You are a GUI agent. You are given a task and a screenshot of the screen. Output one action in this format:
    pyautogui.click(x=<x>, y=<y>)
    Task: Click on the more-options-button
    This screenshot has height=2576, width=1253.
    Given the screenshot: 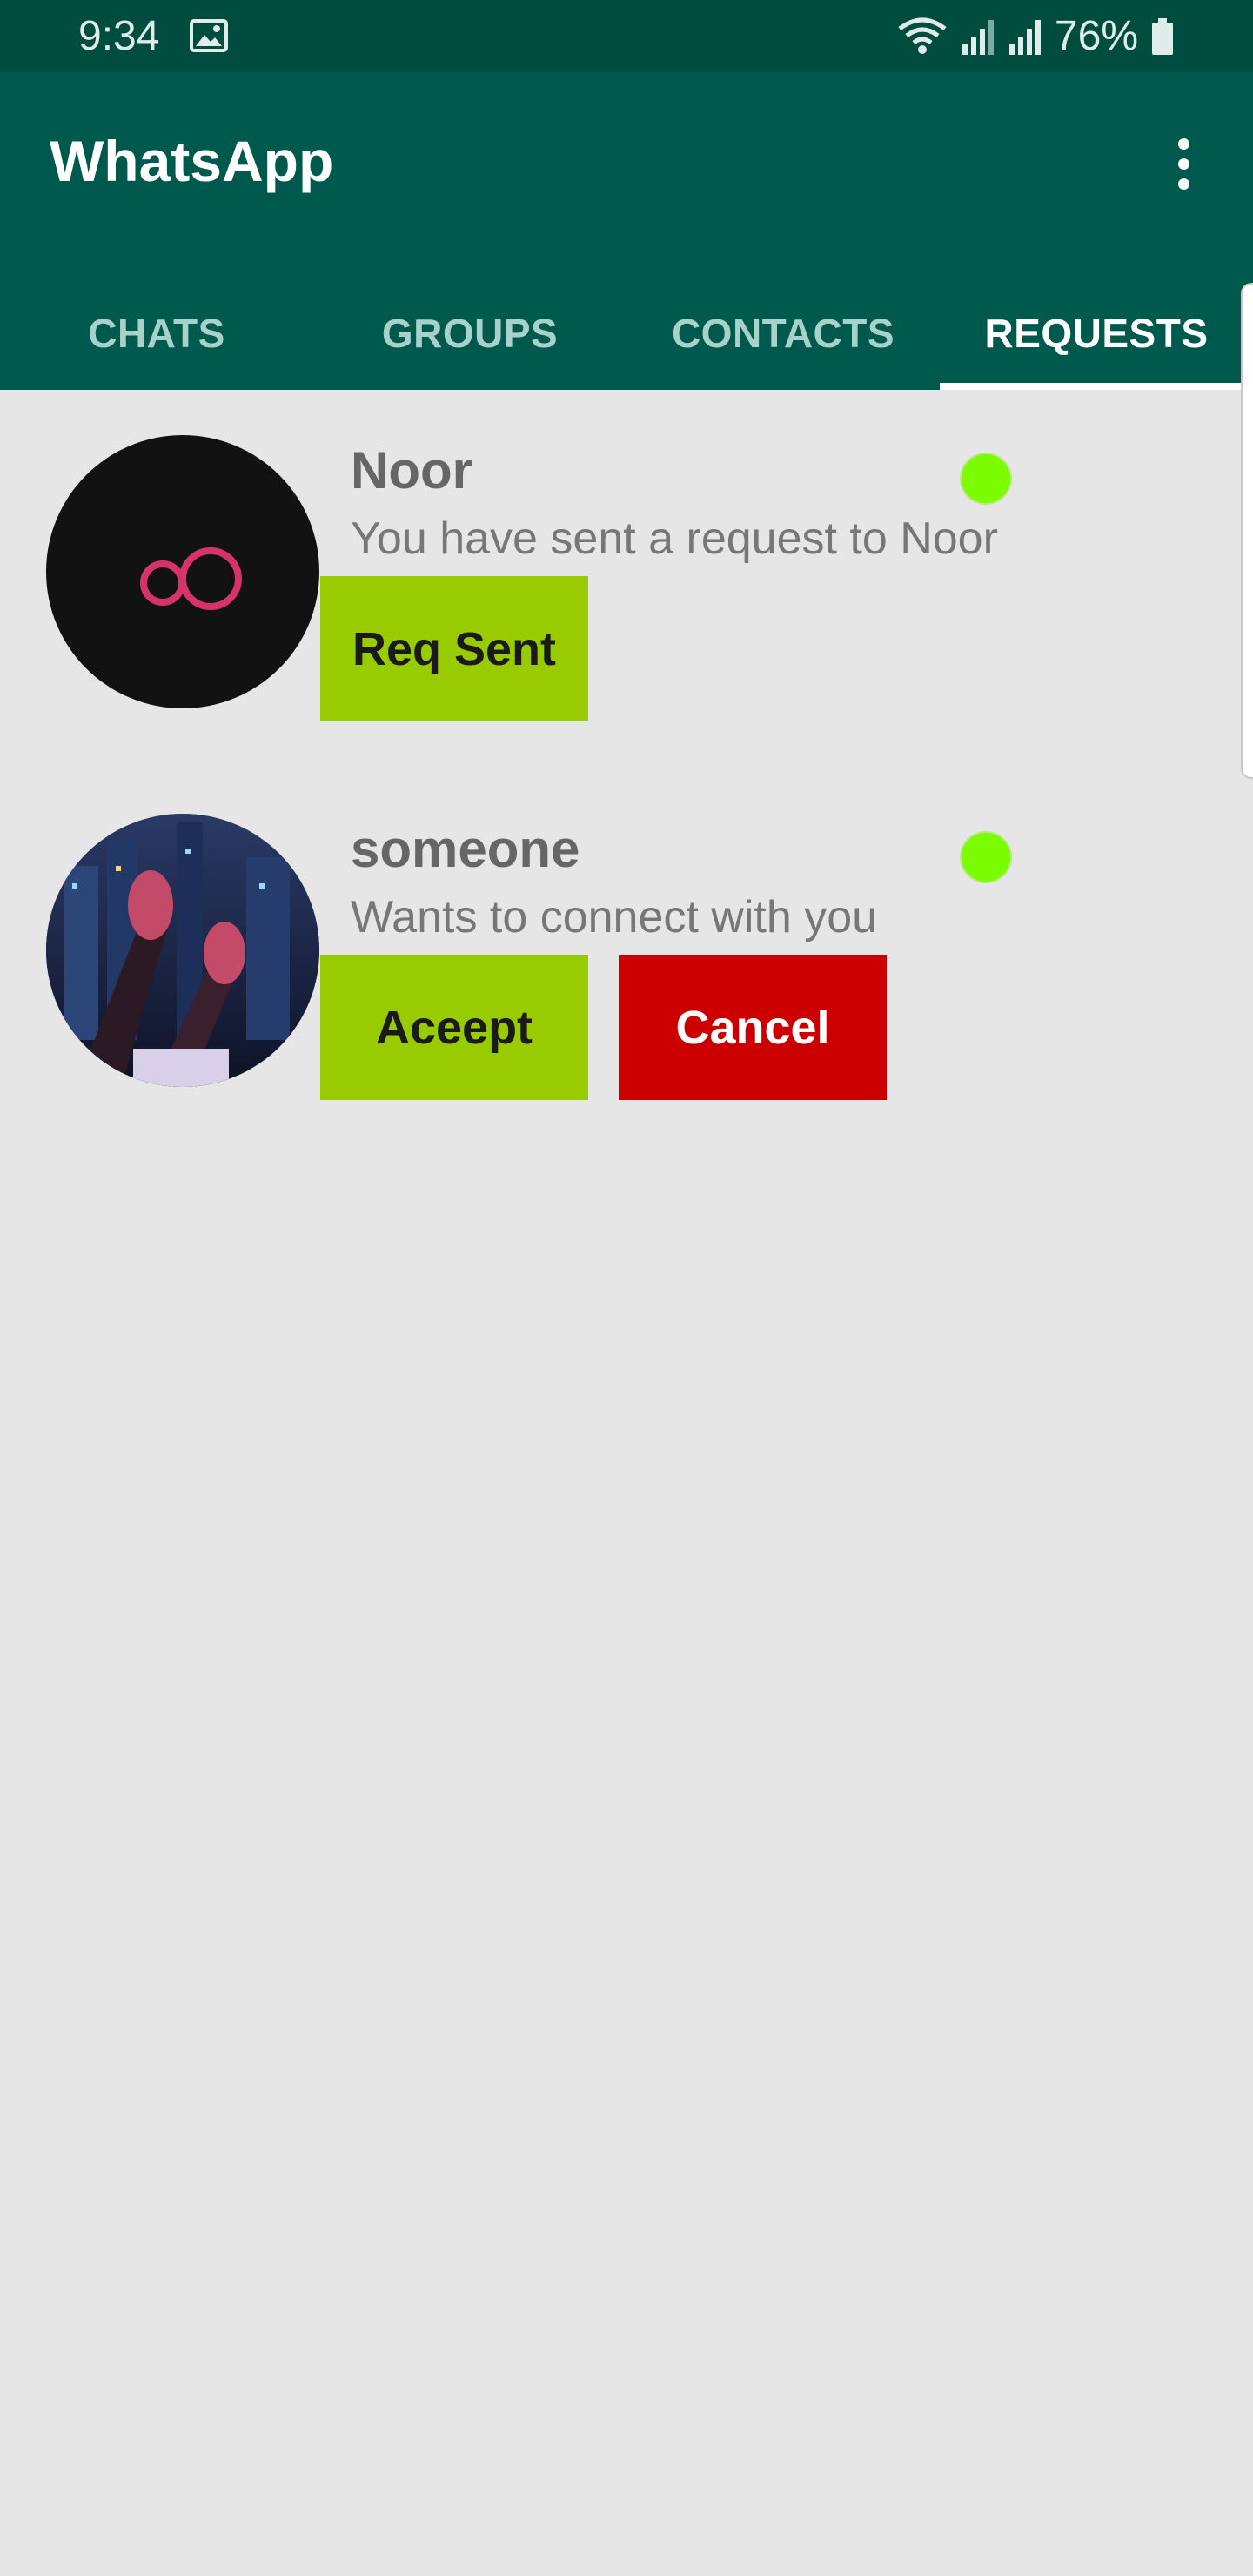 What is the action you would take?
    pyautogui.click(x=1183, y=163)
    